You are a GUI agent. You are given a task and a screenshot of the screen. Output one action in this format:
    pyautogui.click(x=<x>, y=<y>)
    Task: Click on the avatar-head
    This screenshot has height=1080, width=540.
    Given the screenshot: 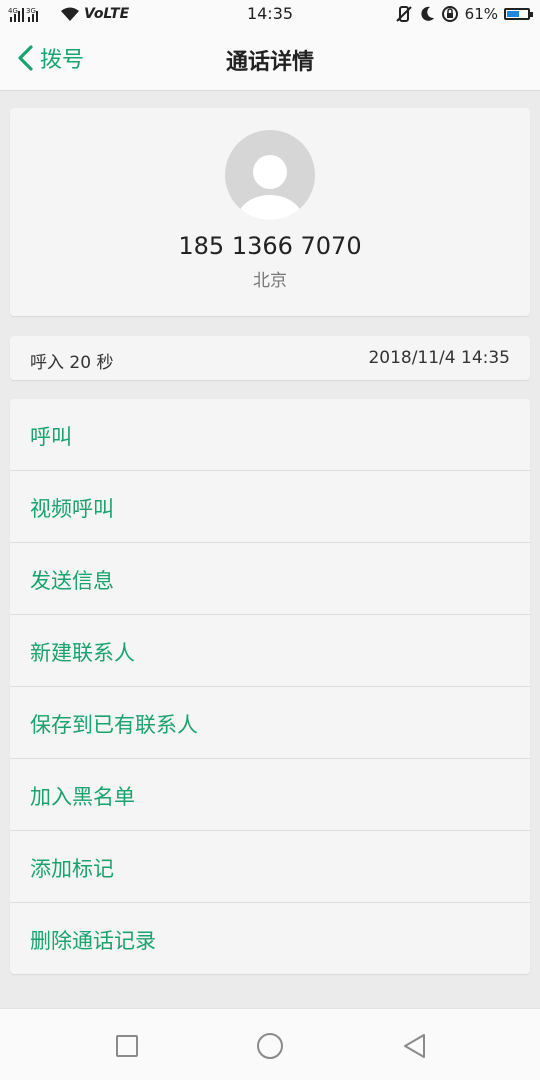 What is the action you would take?
    pyautogui.click(x=270, y=172)
    